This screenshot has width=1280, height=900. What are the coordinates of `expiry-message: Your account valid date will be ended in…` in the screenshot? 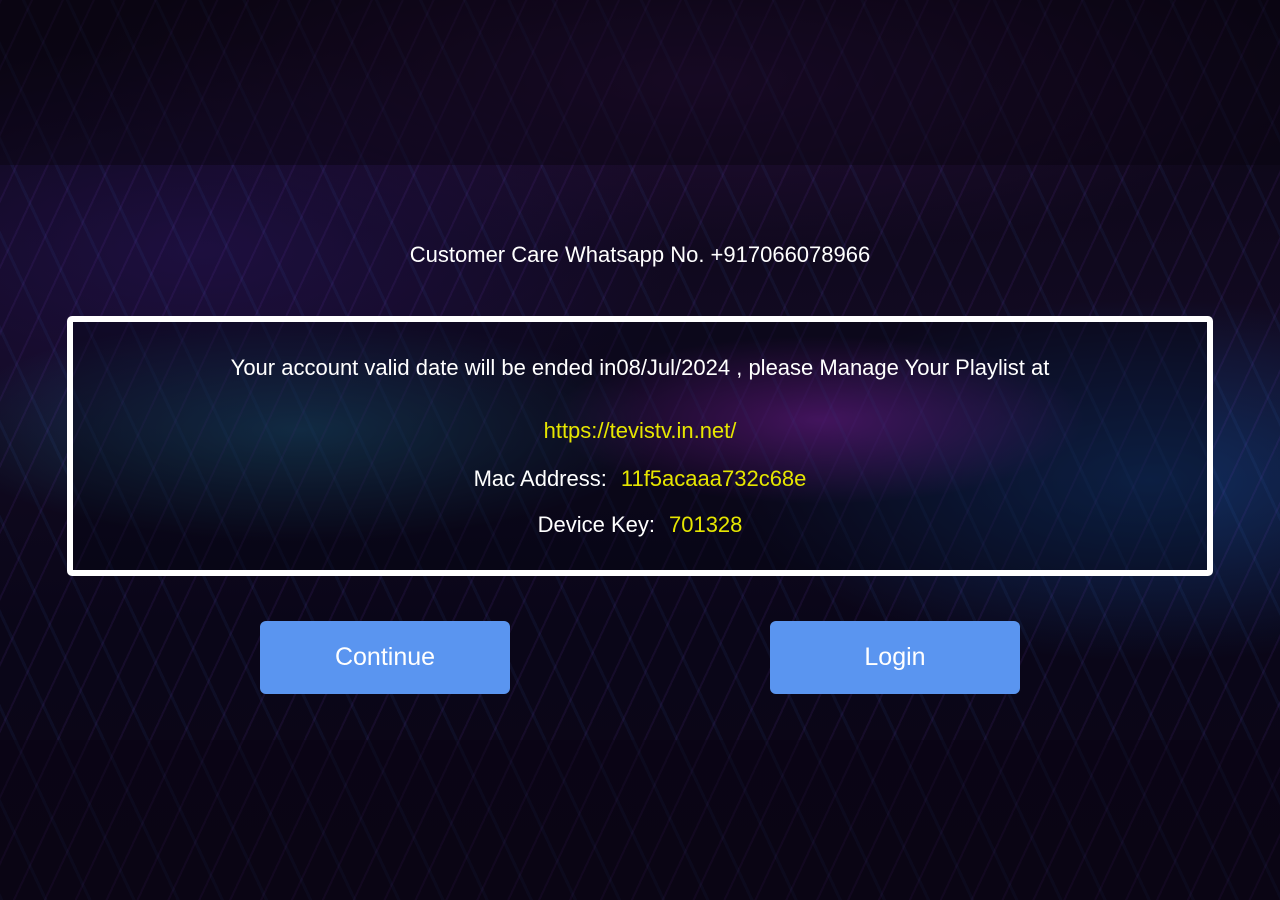 It's located at (640, 367).